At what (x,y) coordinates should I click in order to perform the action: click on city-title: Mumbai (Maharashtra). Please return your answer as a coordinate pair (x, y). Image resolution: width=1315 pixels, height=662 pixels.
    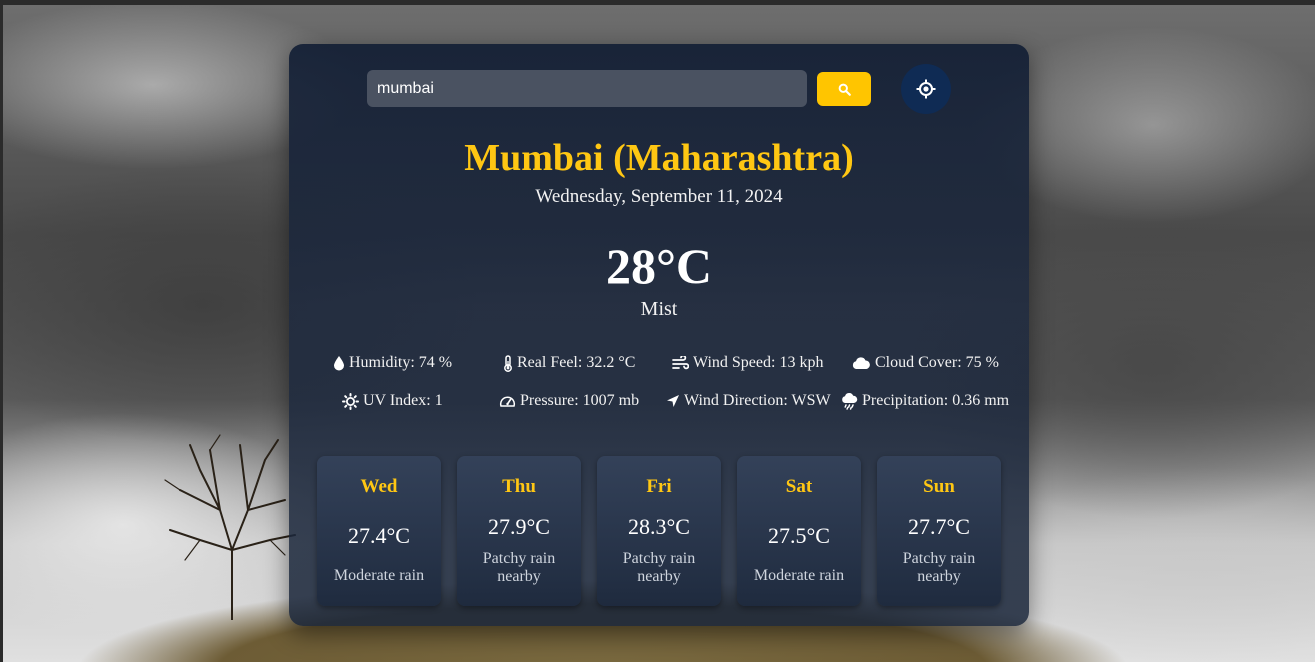
    Looking at the image, I should click on (659, 158).